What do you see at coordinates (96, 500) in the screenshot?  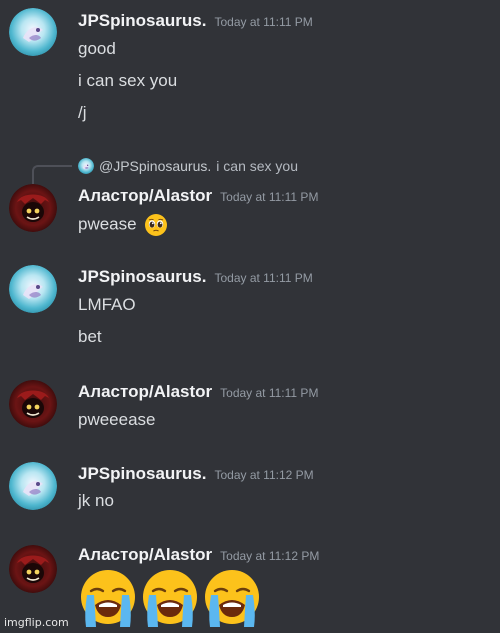 I see `message-text: jk no` at bounding box center [96, 500].